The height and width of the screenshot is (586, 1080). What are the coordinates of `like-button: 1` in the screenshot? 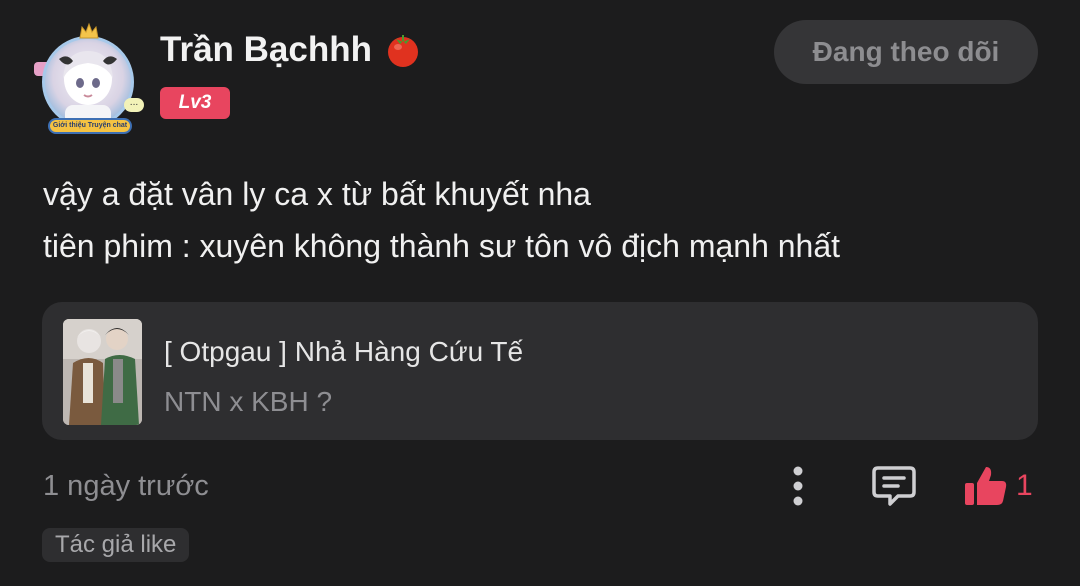 It's located at (1002, 486).